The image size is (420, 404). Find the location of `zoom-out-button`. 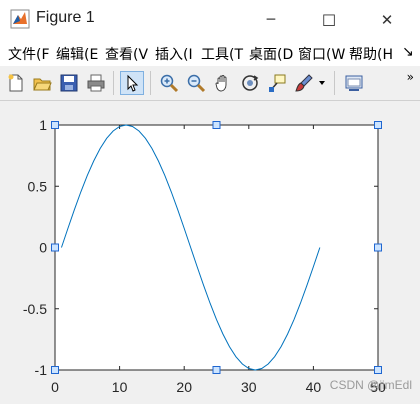

zoom-out-button is located at coordinates (196, 83).